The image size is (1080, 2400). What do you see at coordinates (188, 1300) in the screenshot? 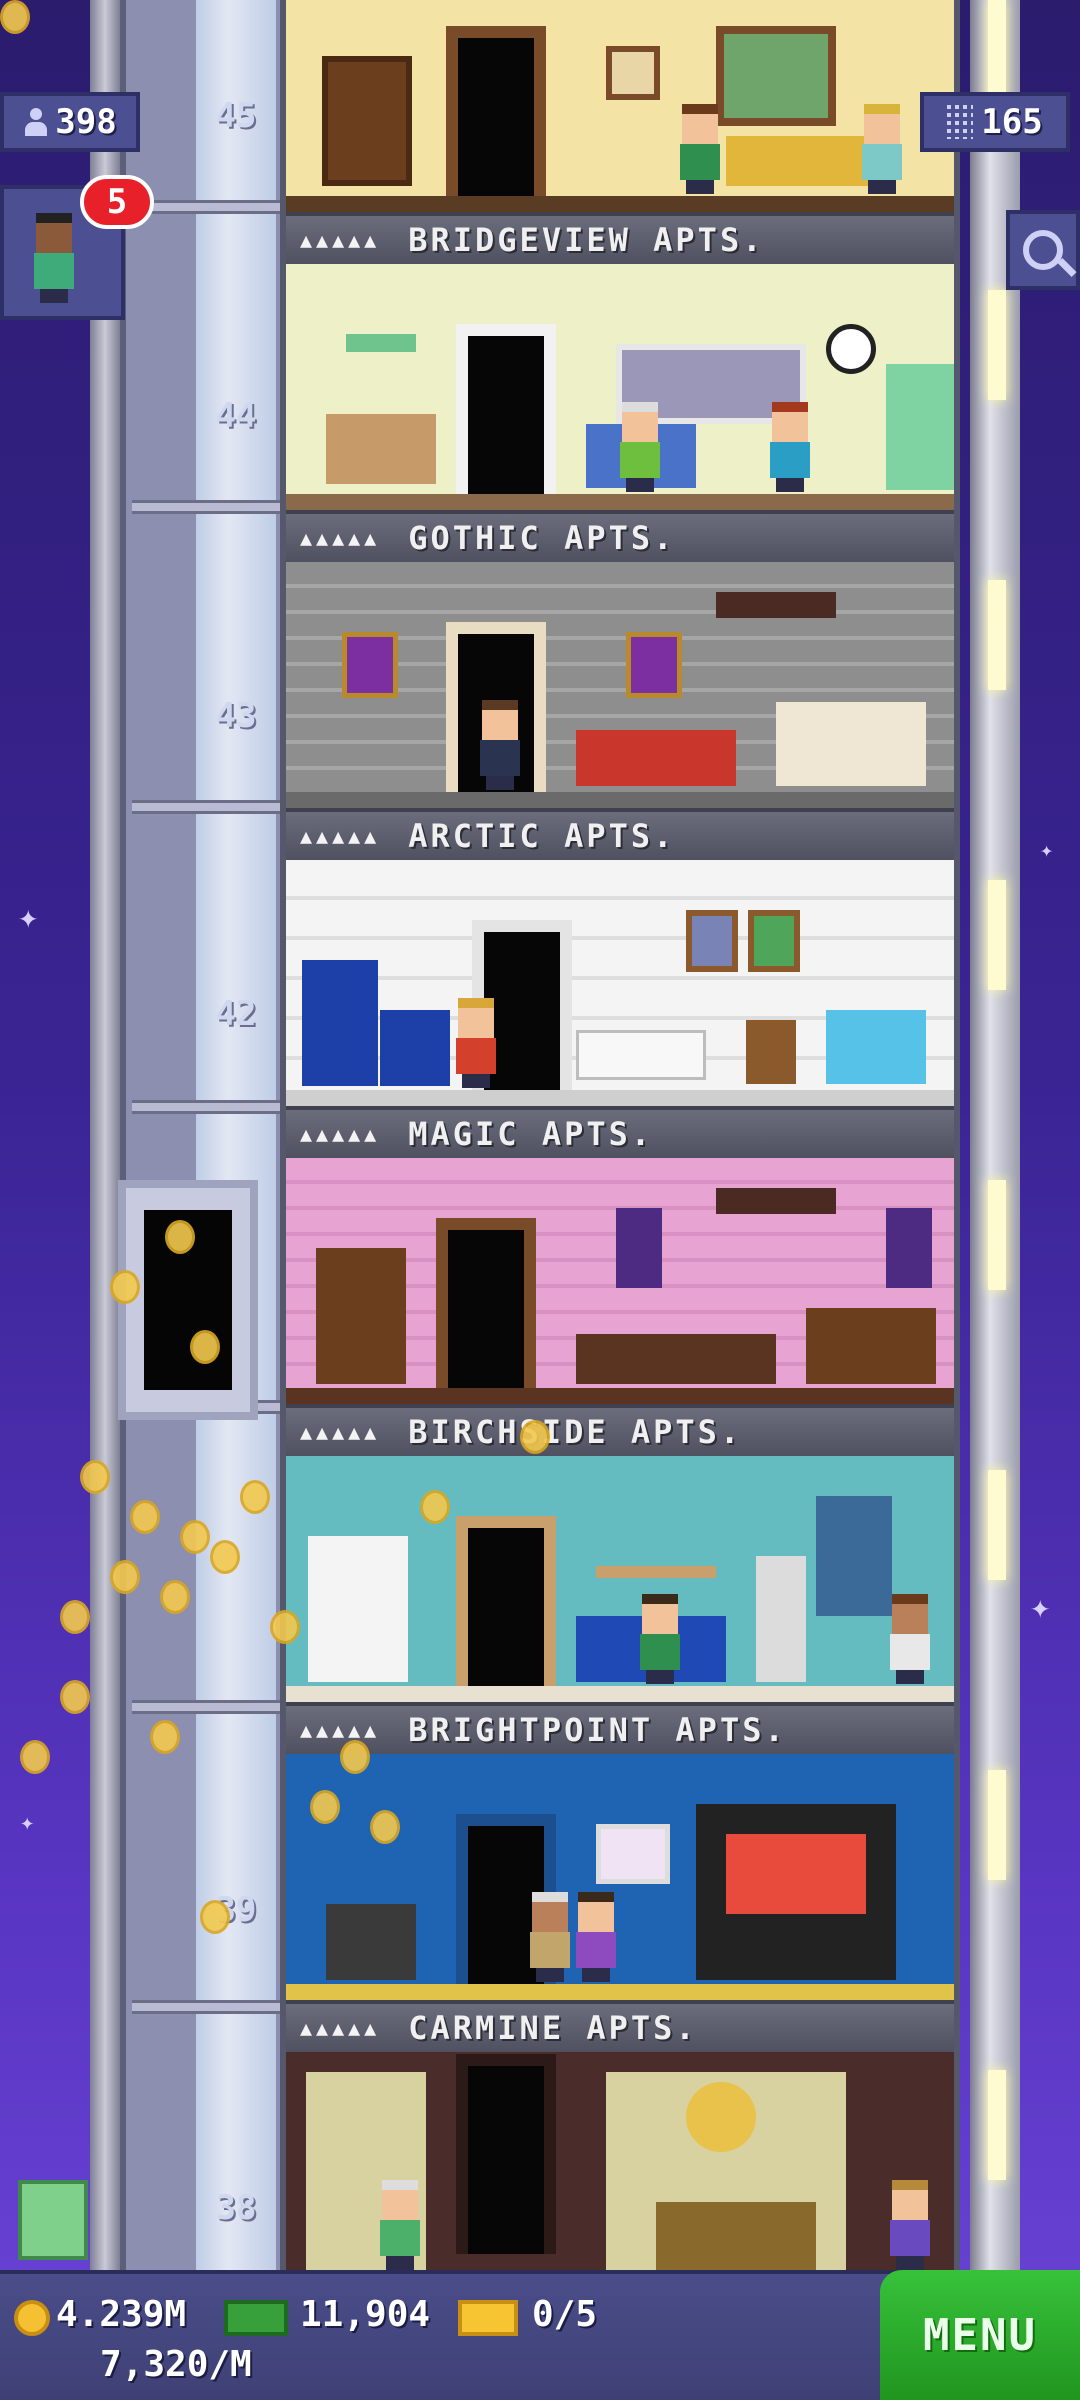
I see `elevator-car` at bounding box center [188, 1300].